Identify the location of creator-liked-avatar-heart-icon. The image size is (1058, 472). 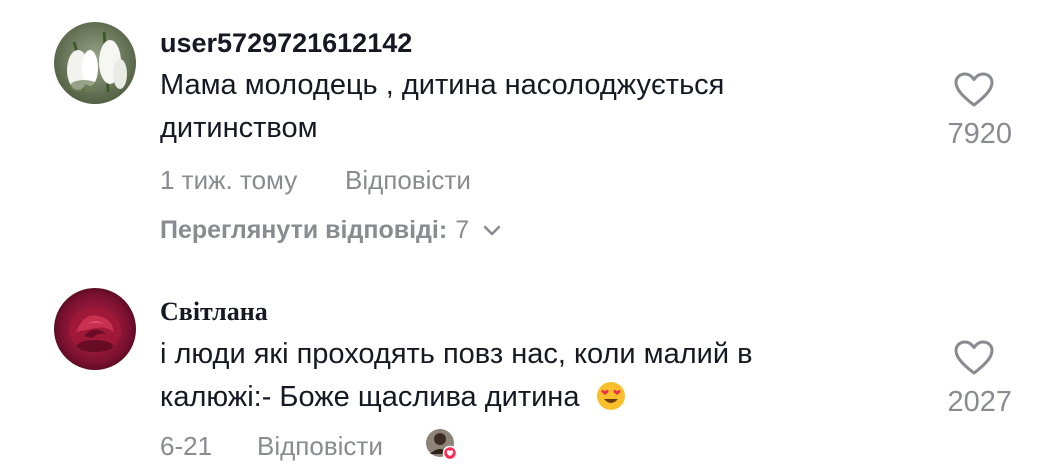
(442, 445).